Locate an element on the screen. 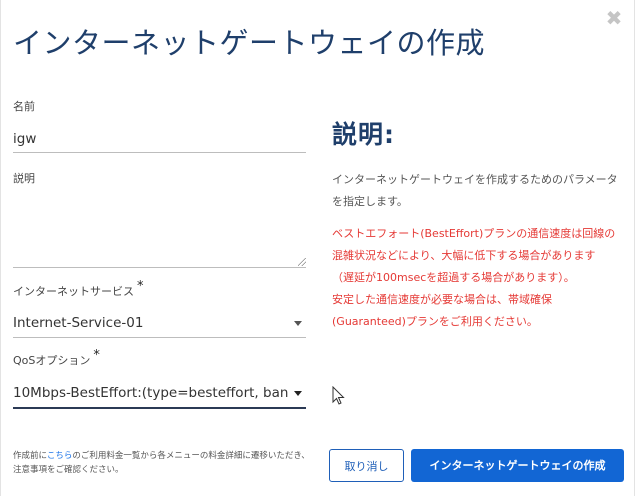  warning-line: 安定した通信速度が必要な場合は、帯域確保 is located at coordinates (442, 299).